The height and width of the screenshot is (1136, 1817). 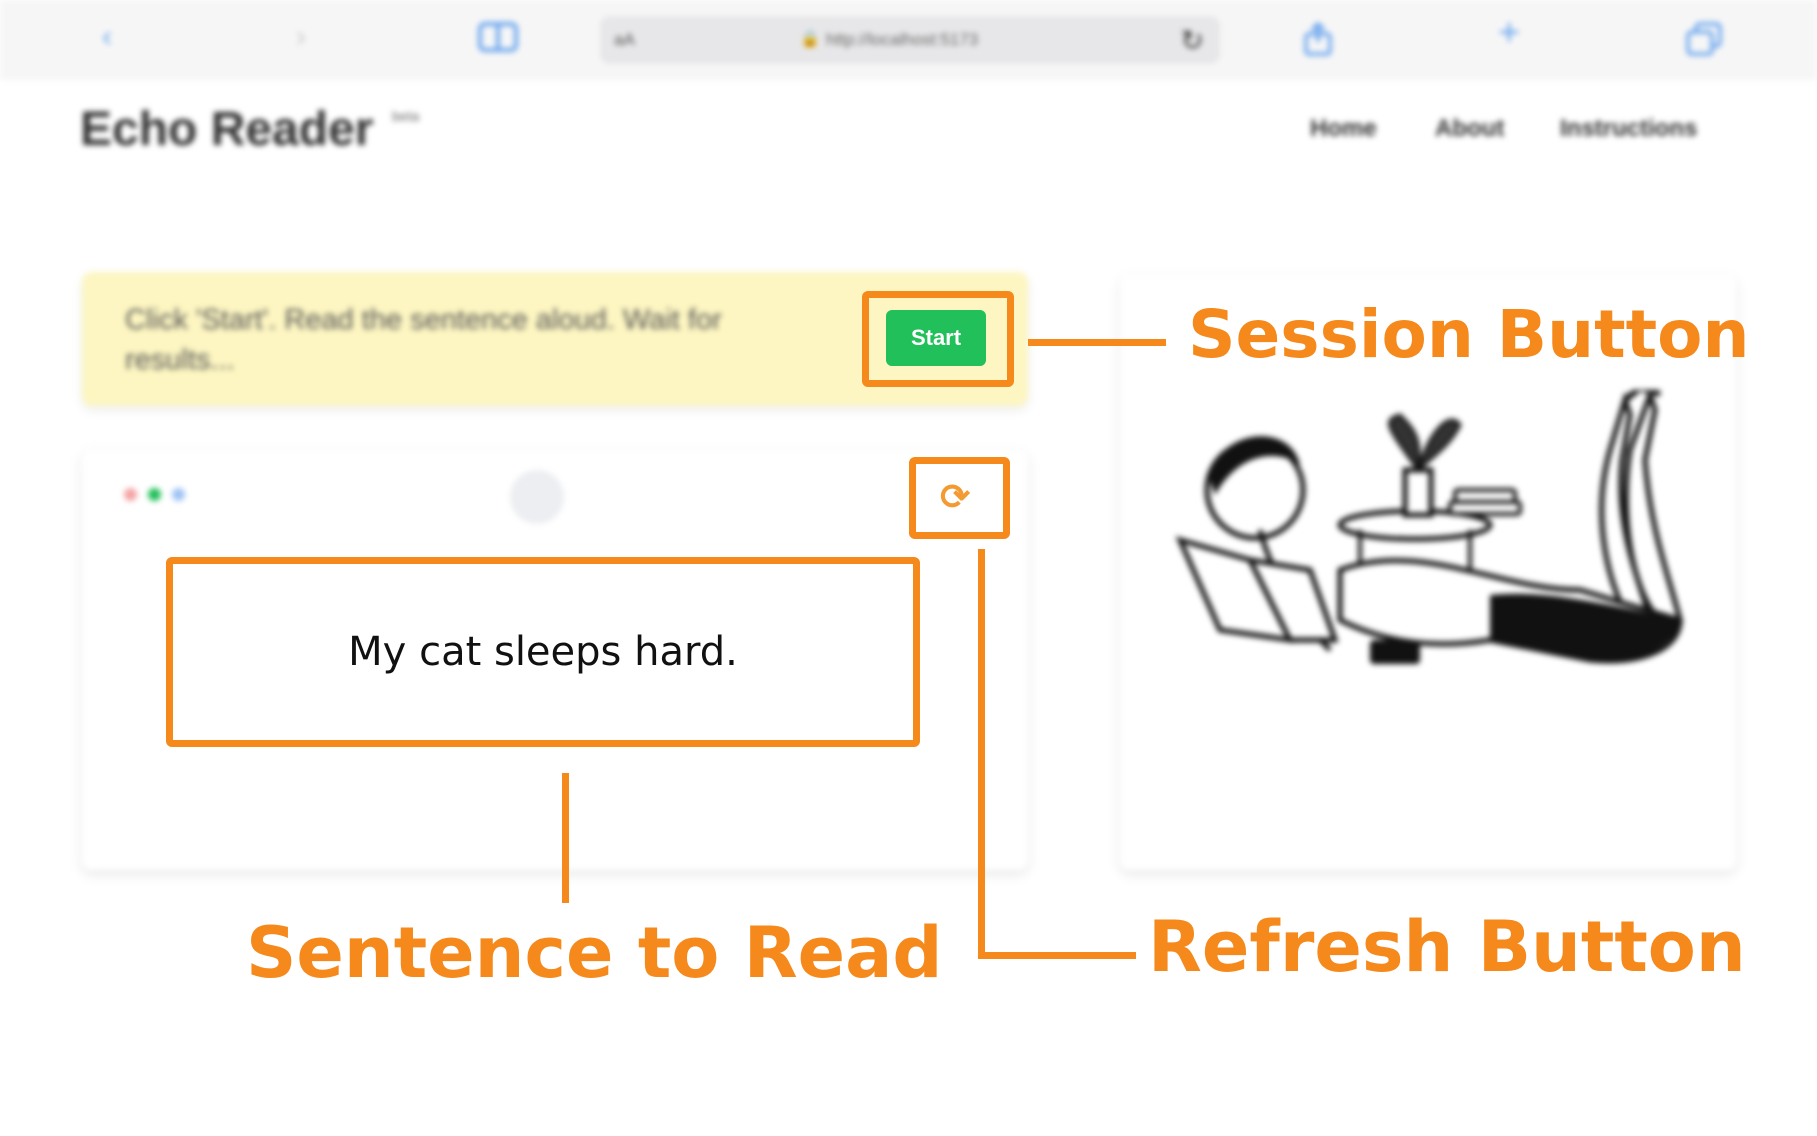 I want to click on back-icon: ‹, so click(x=107, y=37).